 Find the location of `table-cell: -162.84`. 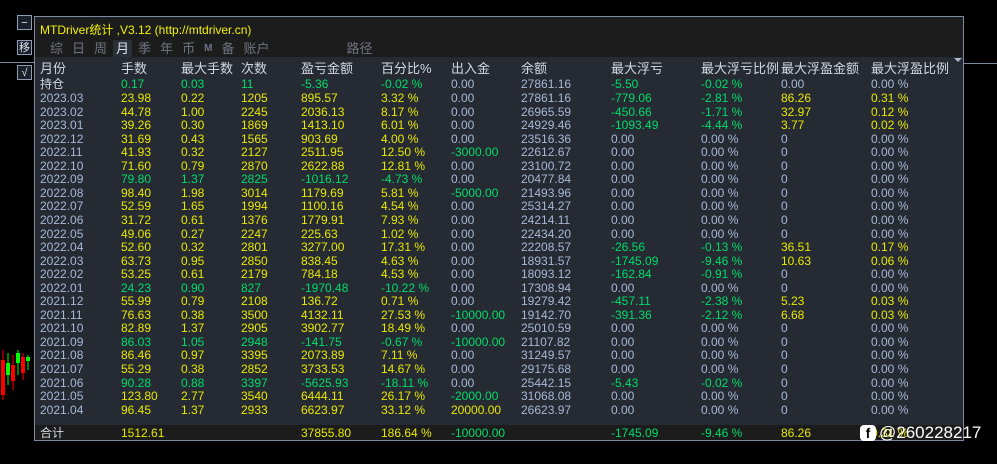

table-cell: -162.84 is located at coordinates (631, 274).